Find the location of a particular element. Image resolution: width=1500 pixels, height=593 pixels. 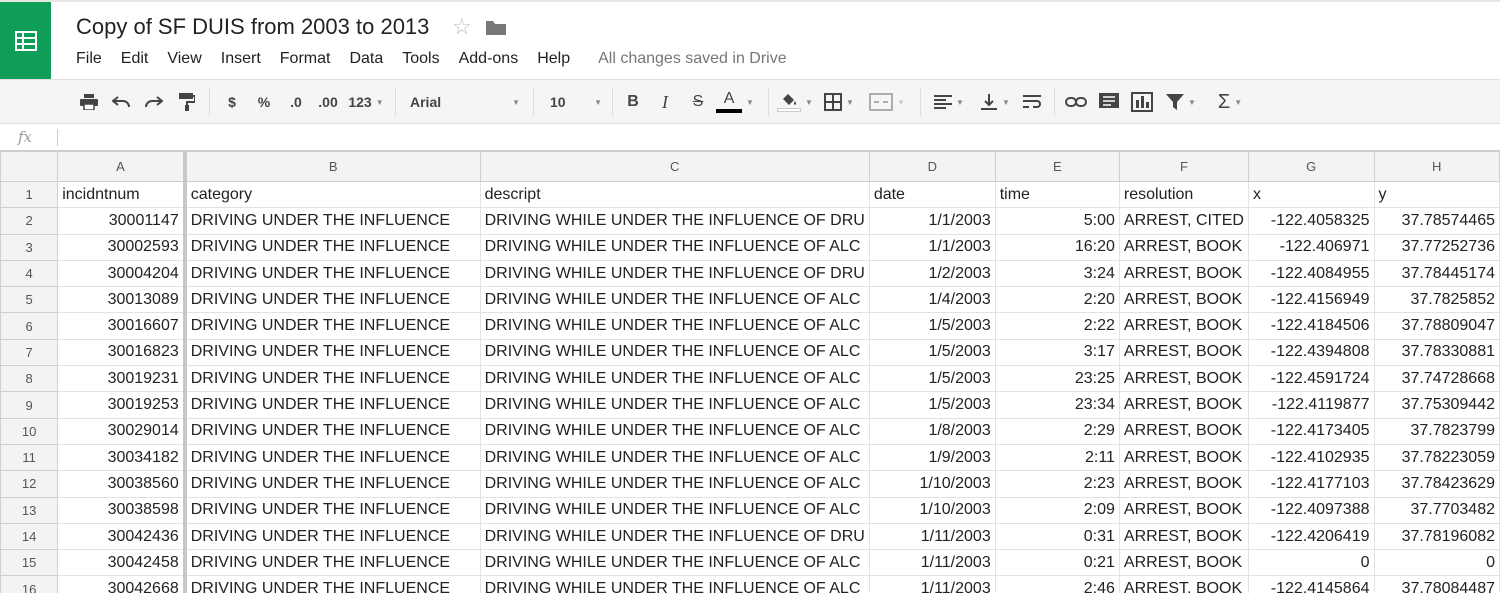

cell: -122.4206419 is located at coordinates (1311, 536).